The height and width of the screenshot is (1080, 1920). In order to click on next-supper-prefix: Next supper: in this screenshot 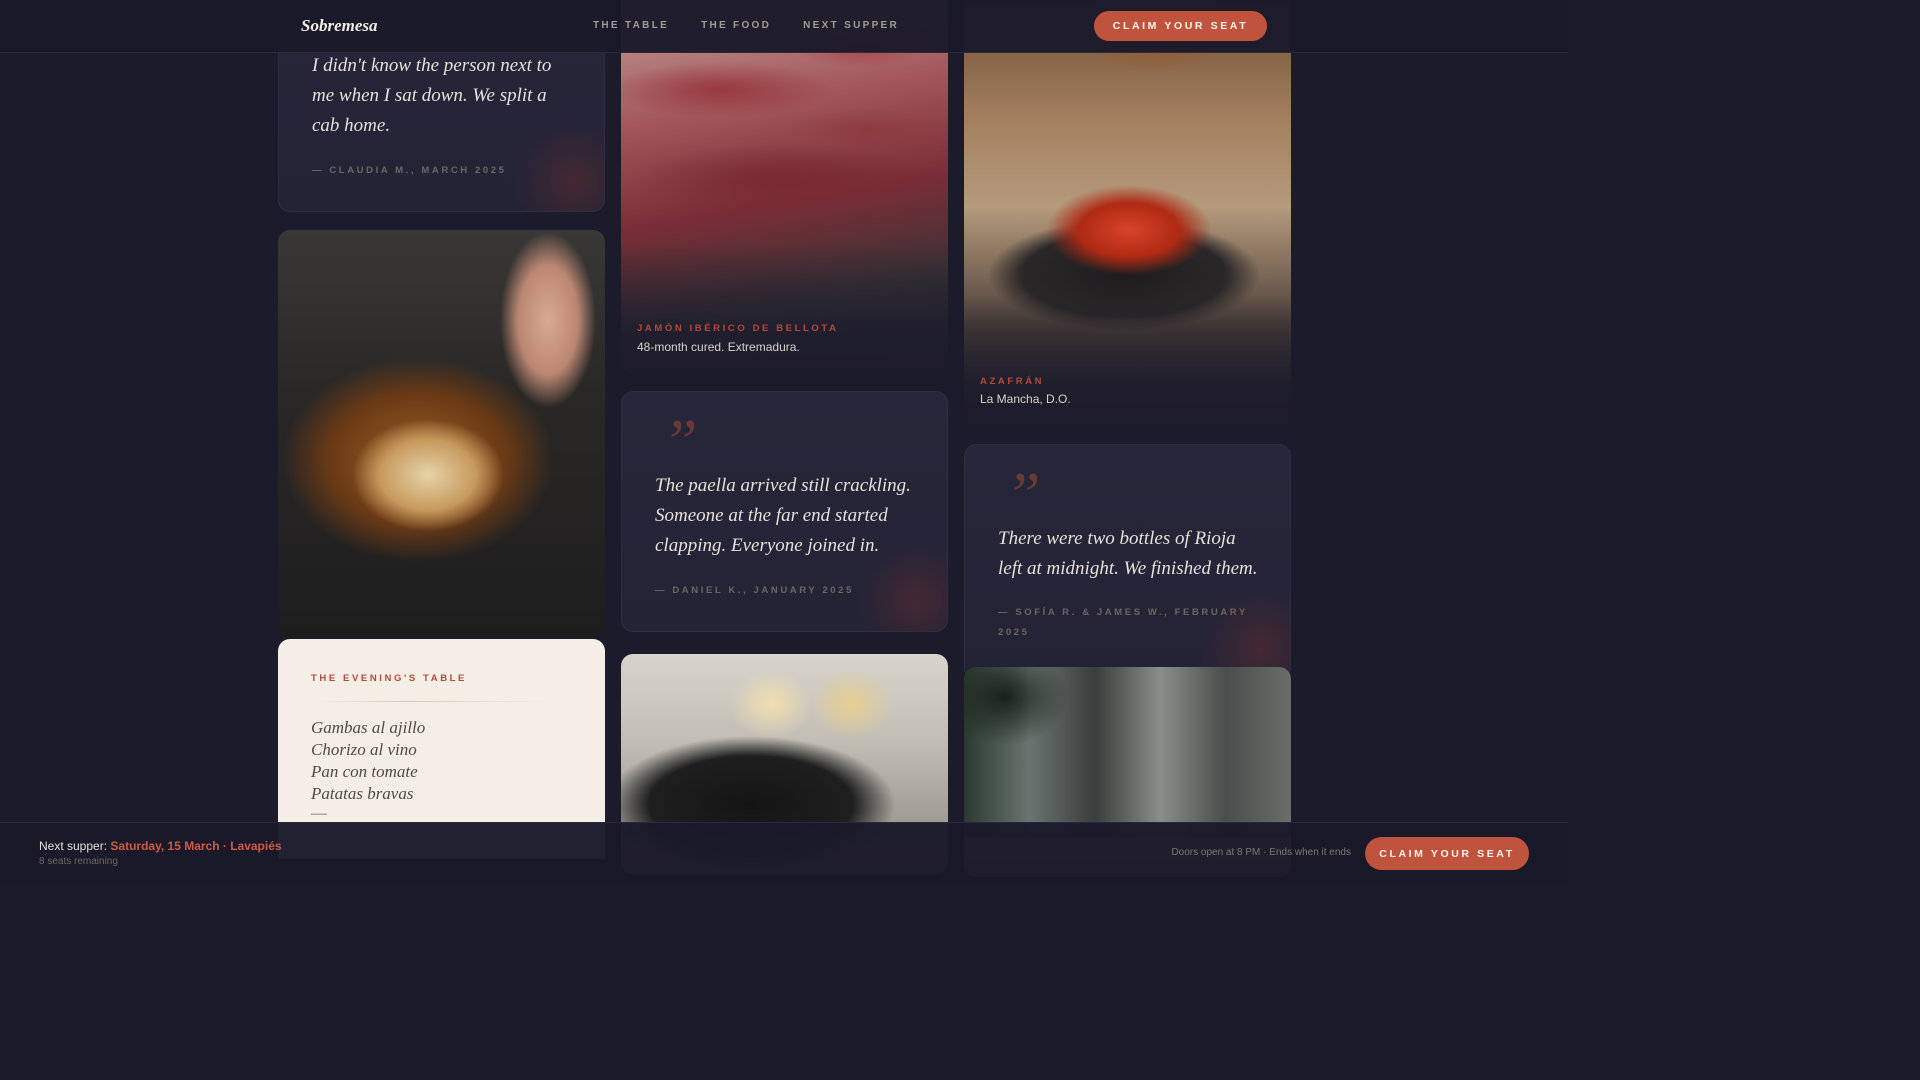, I will do `click(73, 846)`.